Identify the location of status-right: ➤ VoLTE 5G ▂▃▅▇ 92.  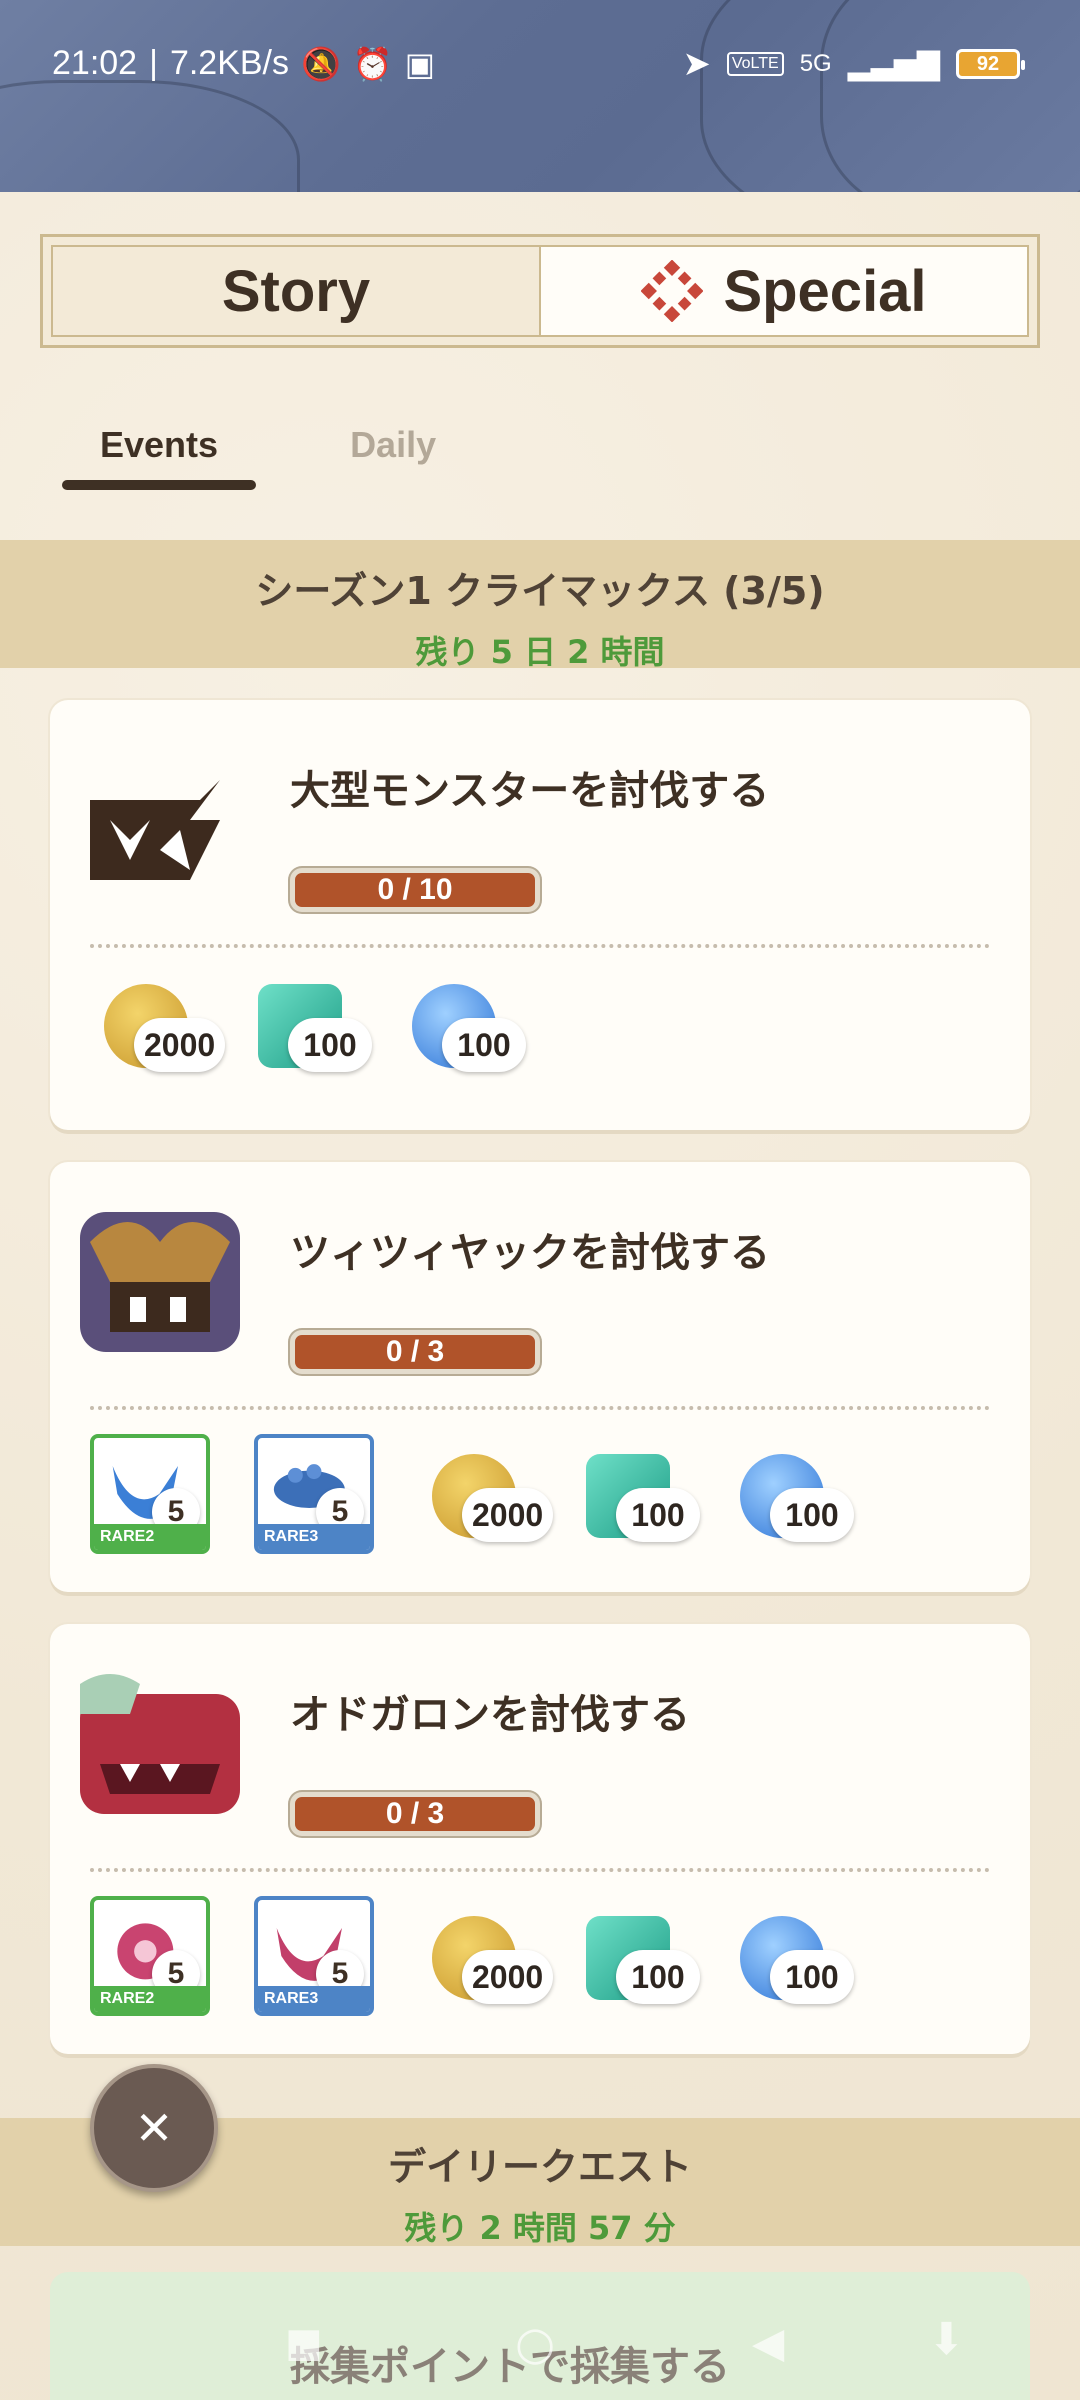
(853, 64).